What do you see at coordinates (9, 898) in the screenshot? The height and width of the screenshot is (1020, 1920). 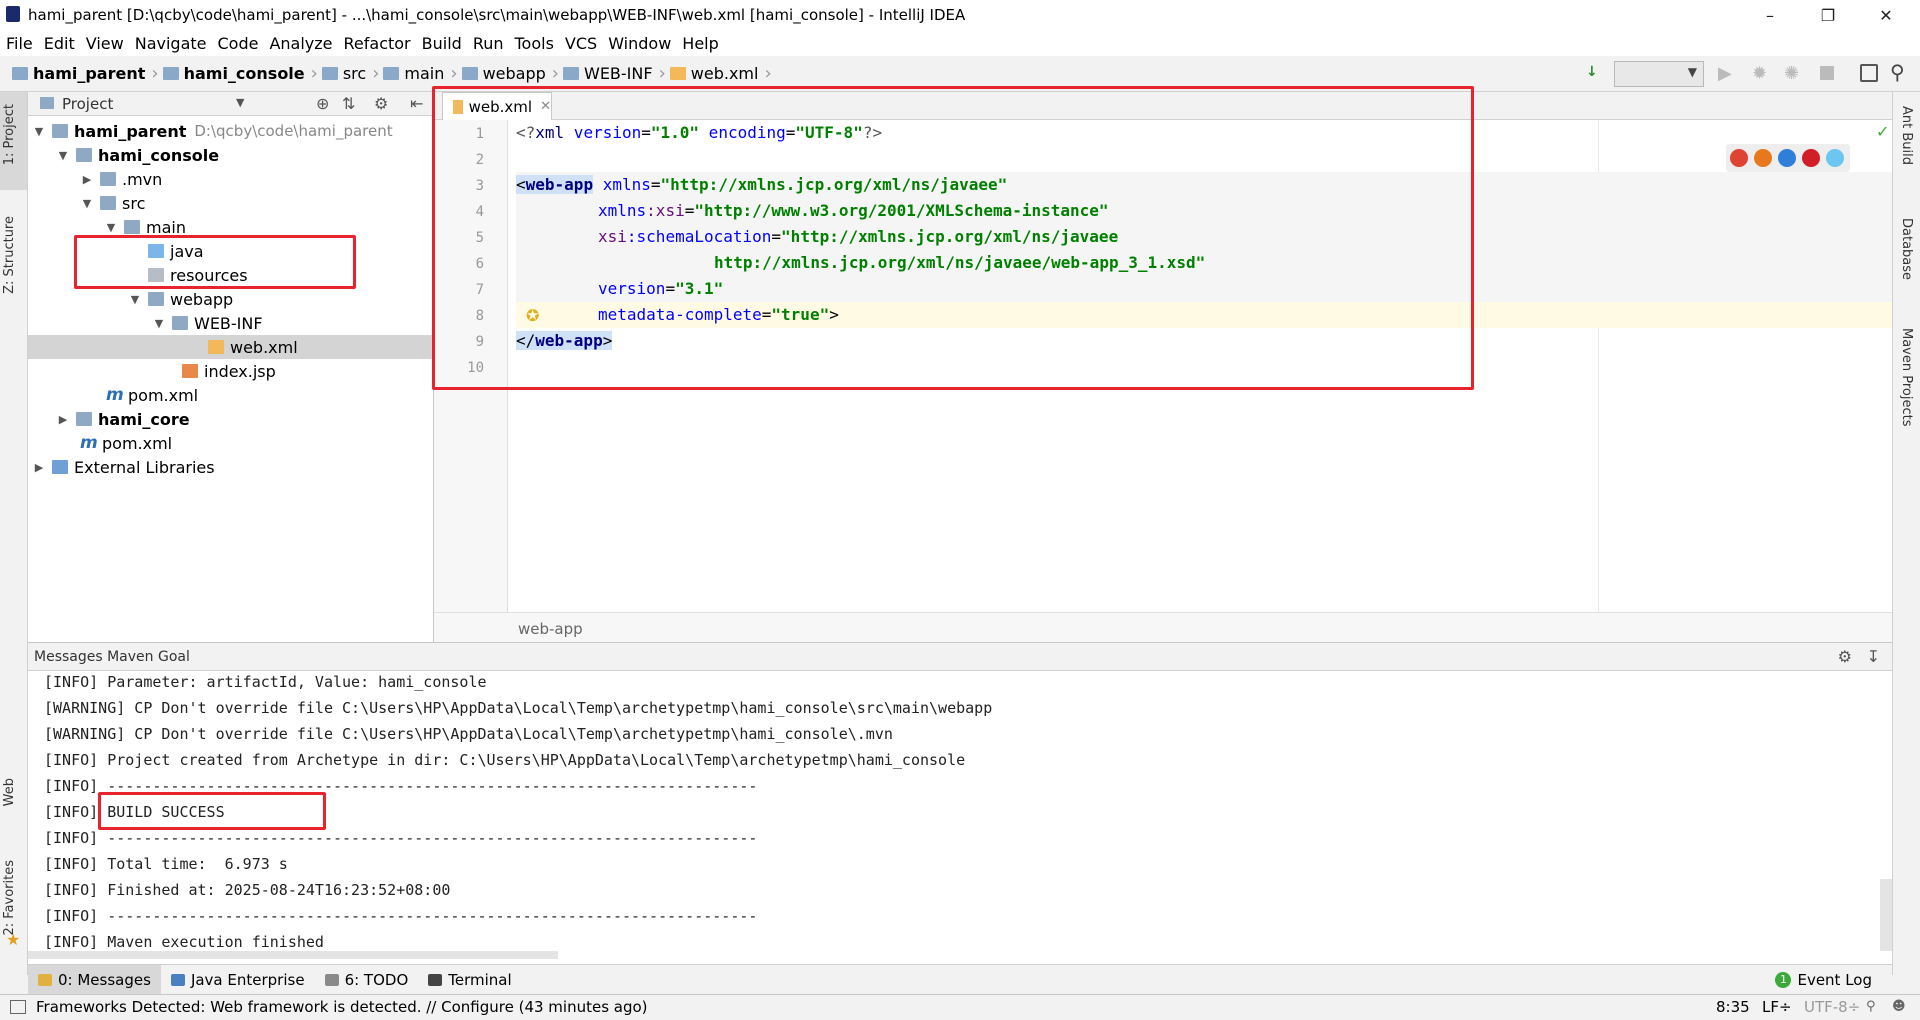 I see `tool-tab-favorites: 2: Favorites` at bounding box center [9, 898].